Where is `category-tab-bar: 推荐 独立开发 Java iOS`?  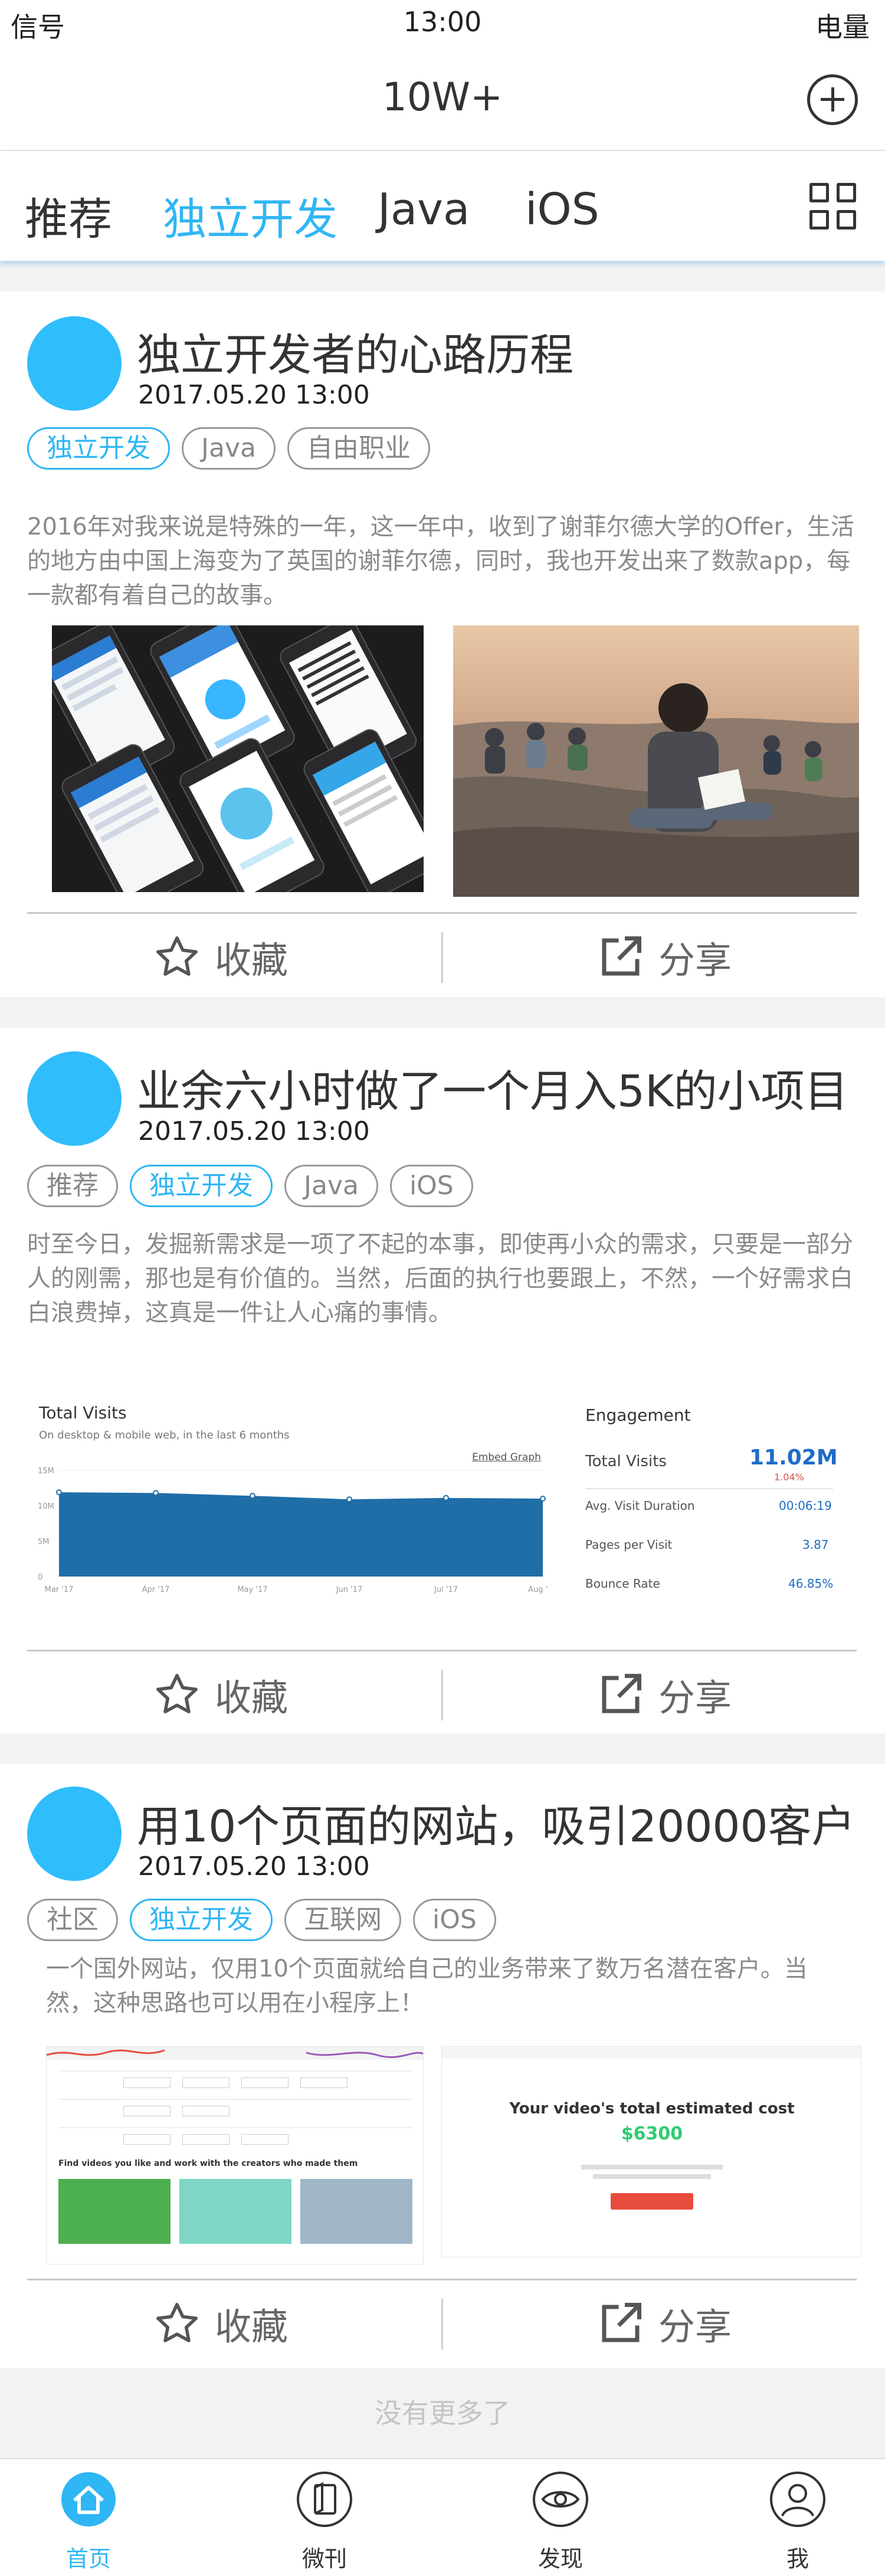
category-tab-bar: 推荐 独立开发 Java iOS is located at coordinates (442, 206).